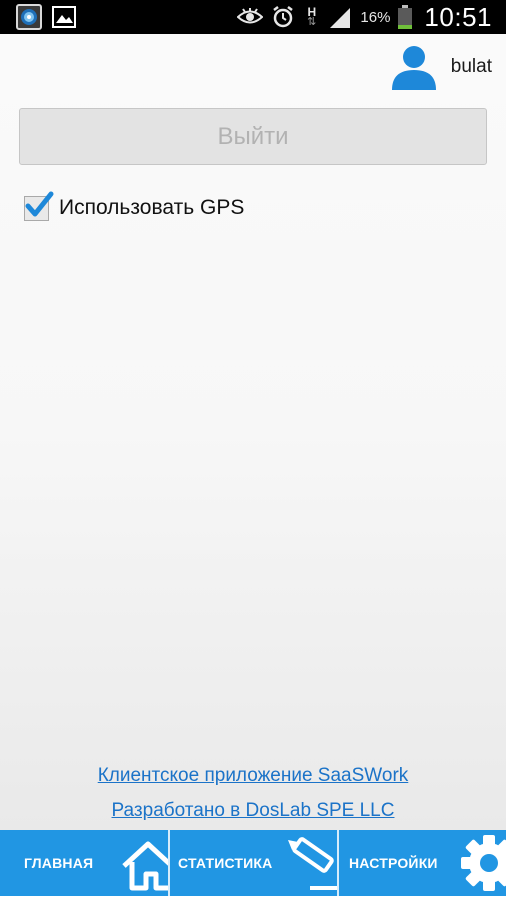 The height and width of the screenshot is (900, 506). Describe the element at coordinates (405, 17) in the screenshot. I see `battery-icon` at that location.